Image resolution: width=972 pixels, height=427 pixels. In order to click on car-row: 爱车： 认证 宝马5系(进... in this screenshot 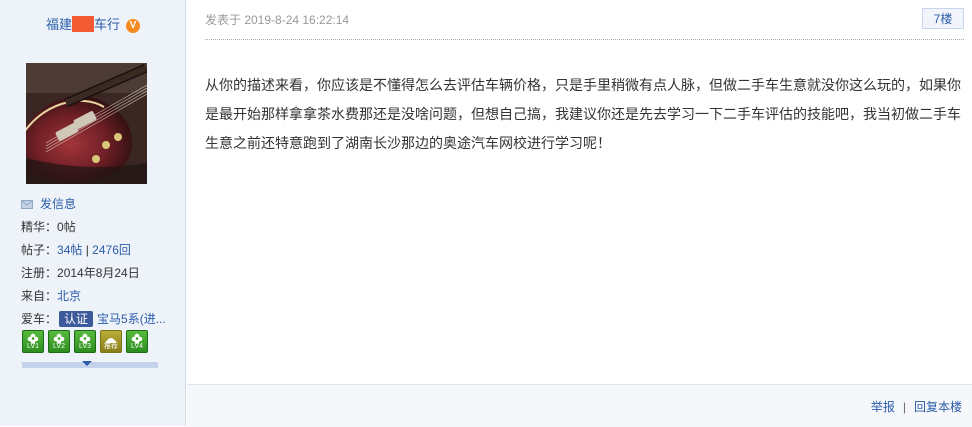, I will do `click(101, 319)`.